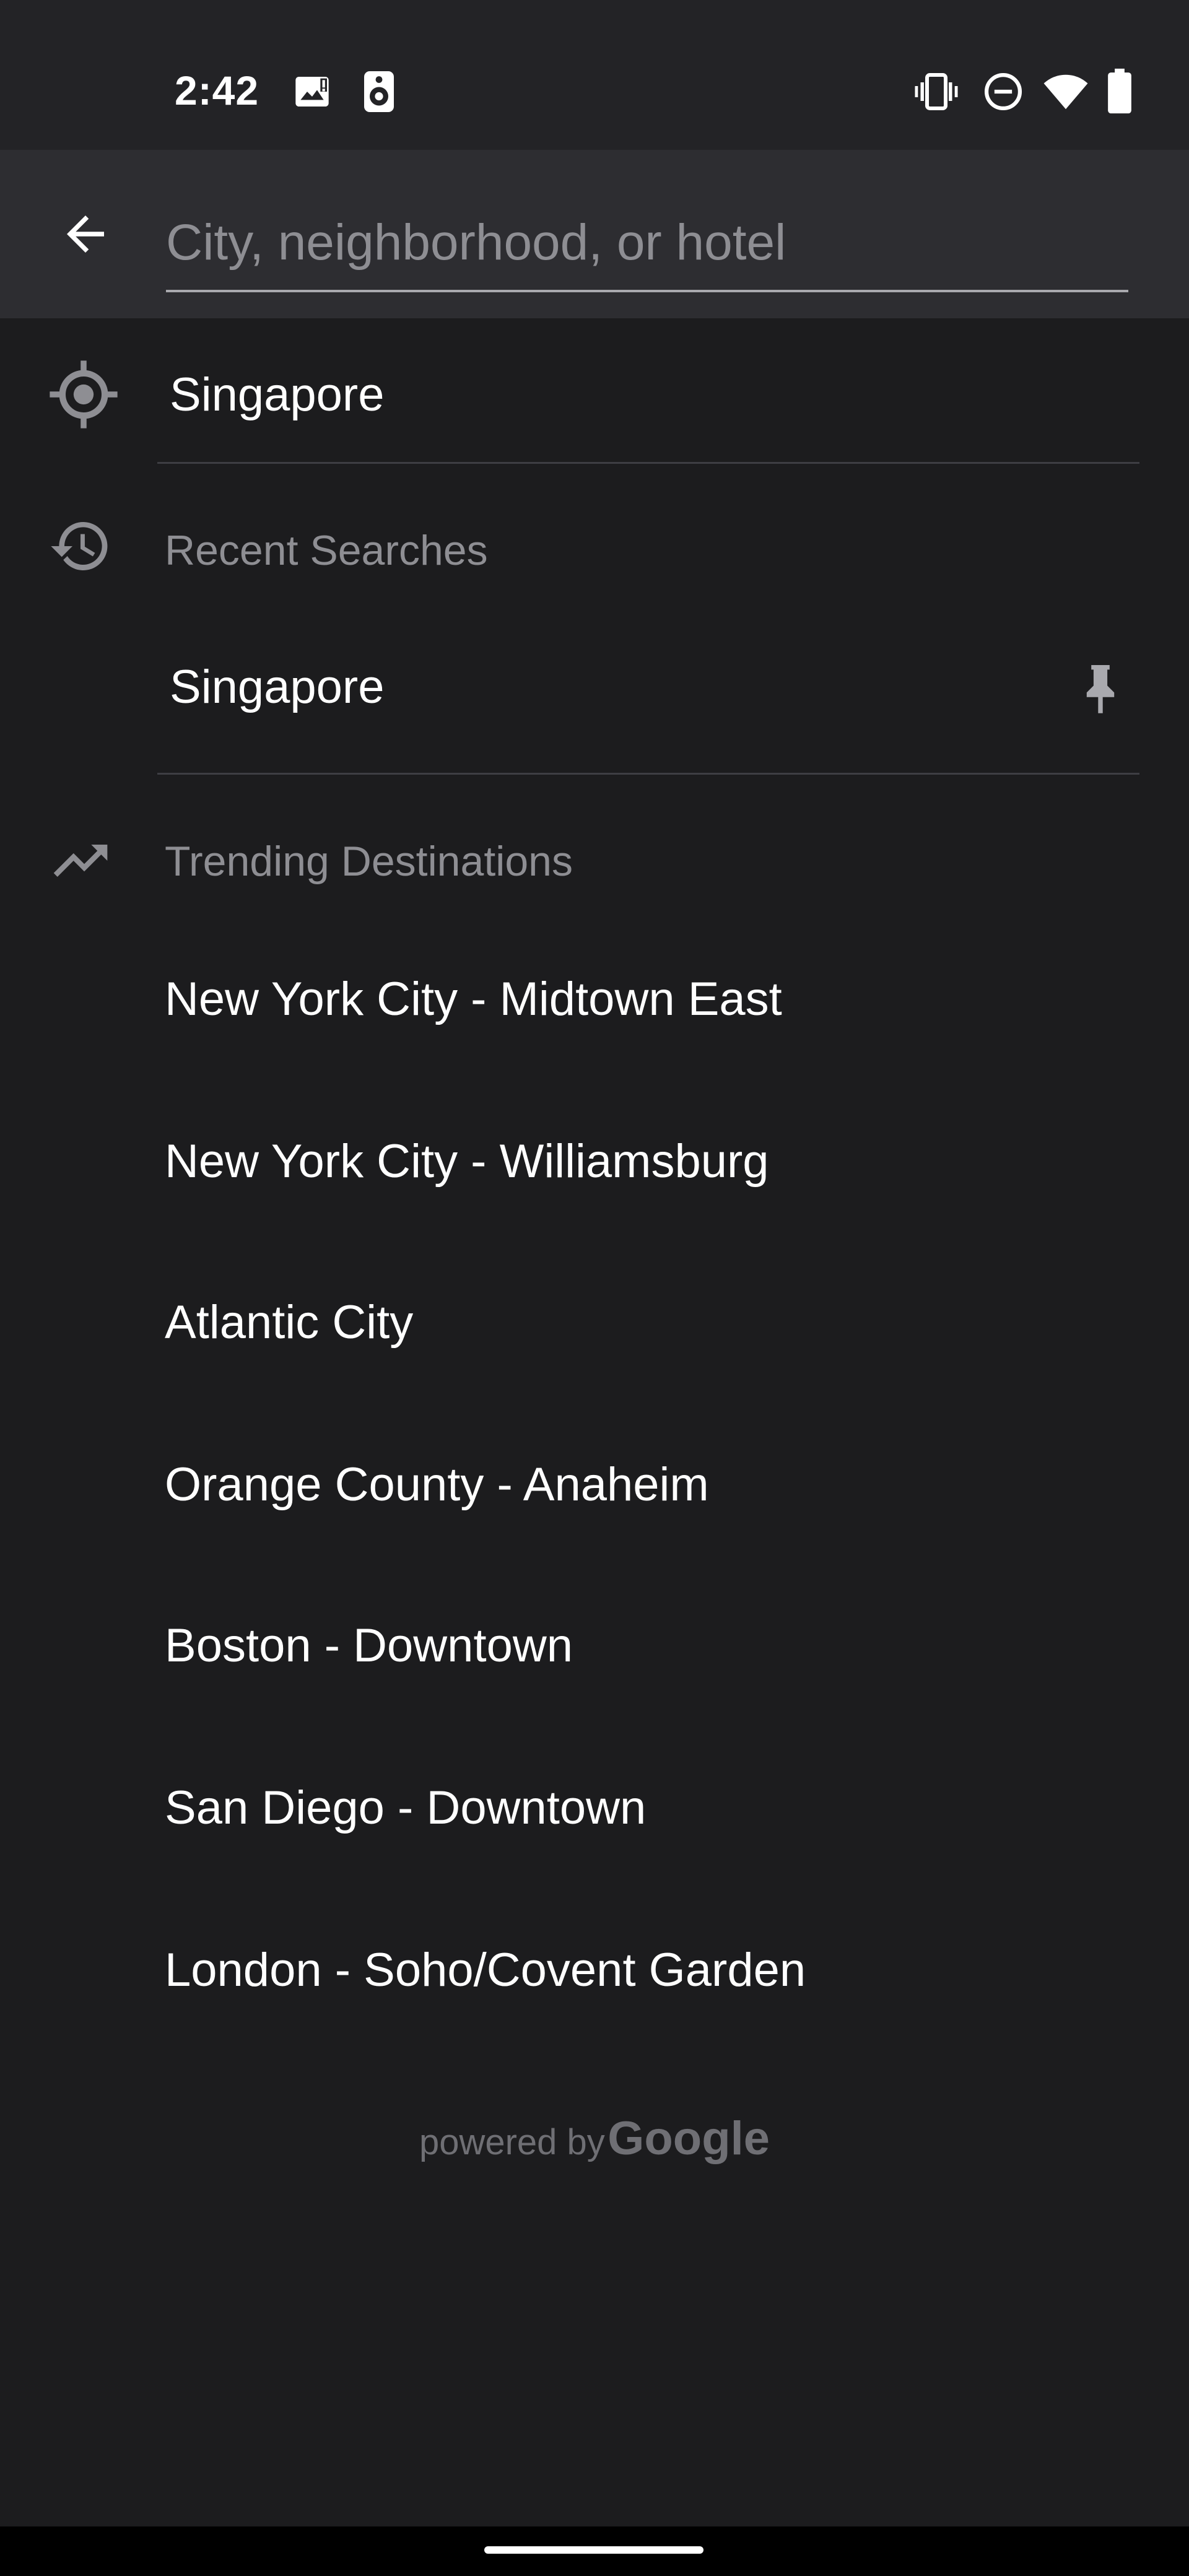 The height and width of the screenshot is (2576, 1189). What do you see at coordinates (512, 2142) in the screenshot?
I see `attribution-prefix: powered by` at bounding box center [512, 2142].